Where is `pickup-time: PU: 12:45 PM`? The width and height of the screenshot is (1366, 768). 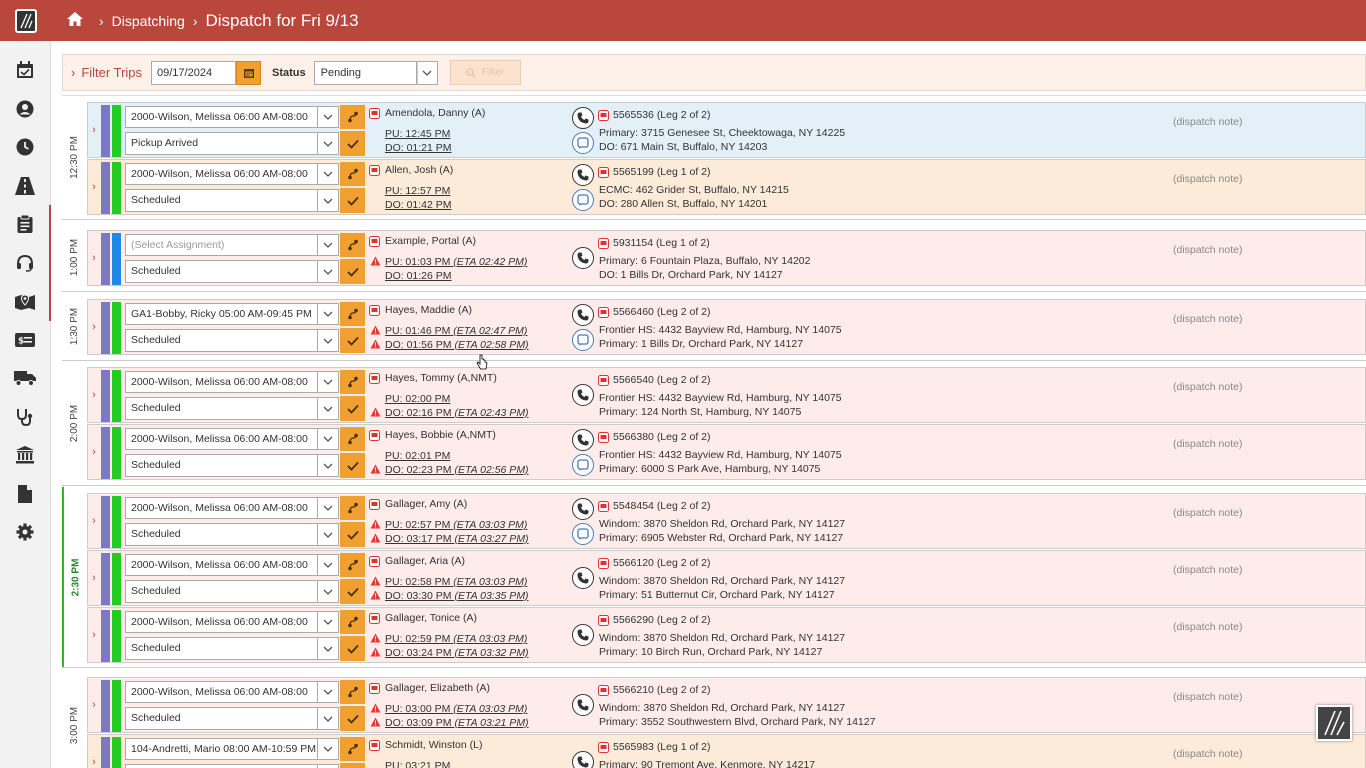
pickup-time: PU: 12:45 PM is located at coordinates (417, 134).